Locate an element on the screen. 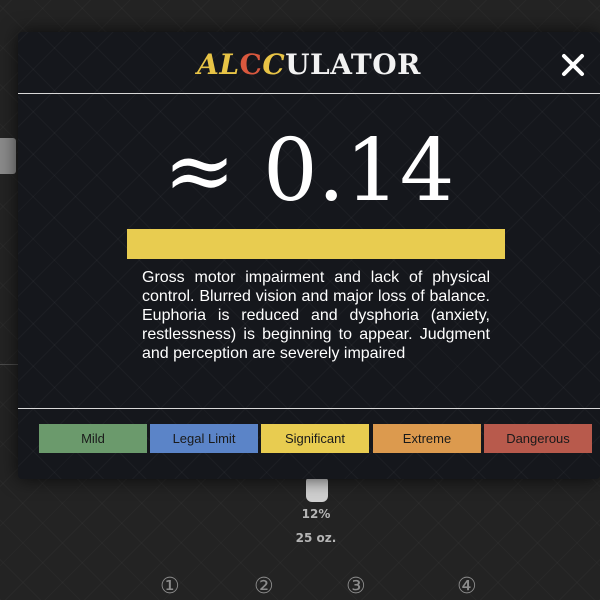 The width and height of the screenshot is (600, 600). legend-dangerous: Dangerous is located at coordinates (538, 438).